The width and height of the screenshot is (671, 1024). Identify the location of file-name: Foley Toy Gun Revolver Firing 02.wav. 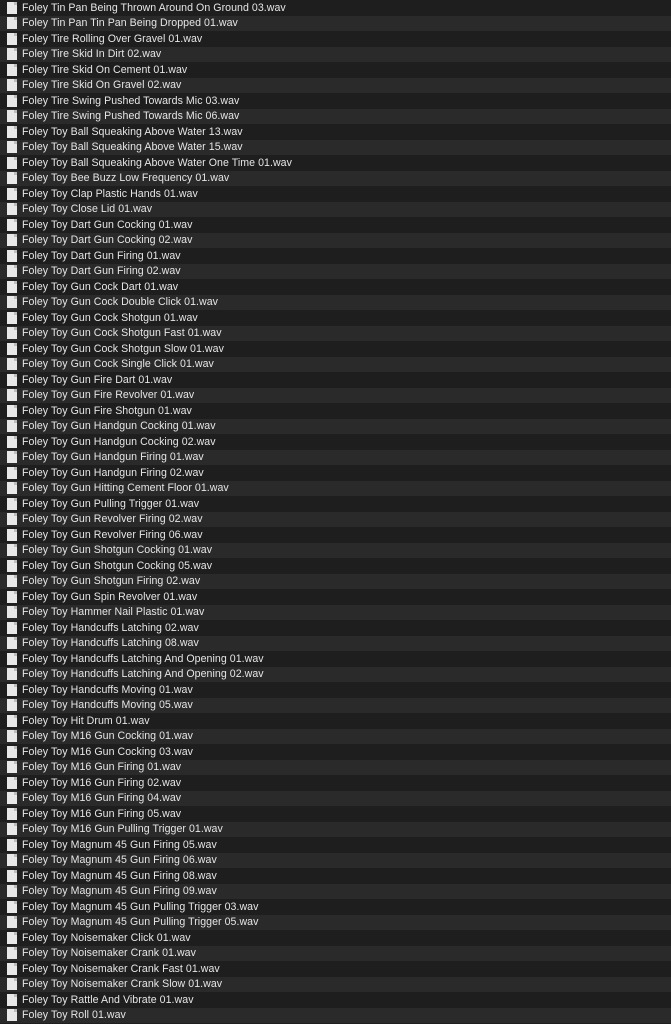
(112, 519).